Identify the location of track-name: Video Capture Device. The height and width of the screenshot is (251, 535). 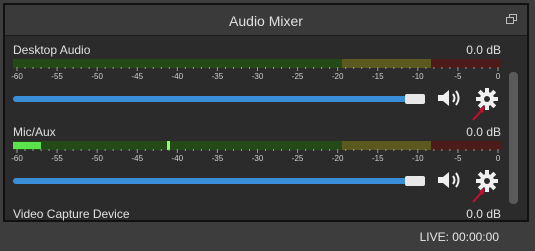
(71, 214).